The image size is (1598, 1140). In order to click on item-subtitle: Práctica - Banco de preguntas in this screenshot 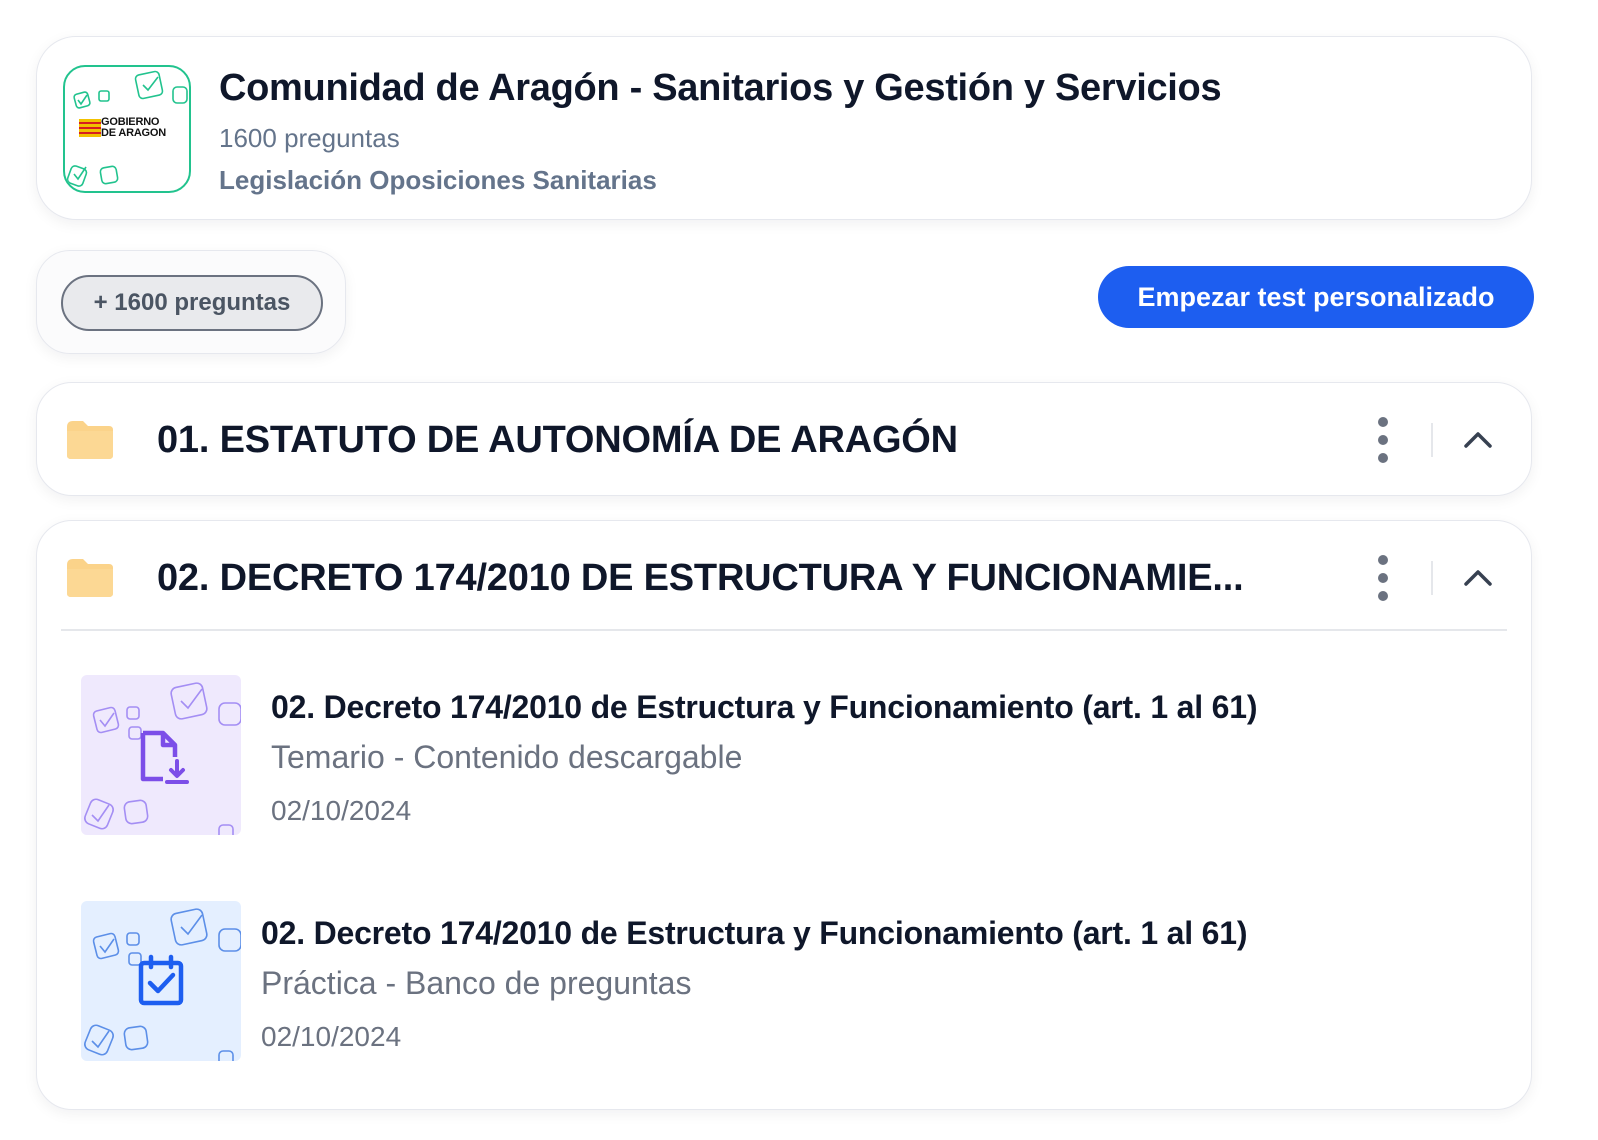, I will do `click(476, 983)`.